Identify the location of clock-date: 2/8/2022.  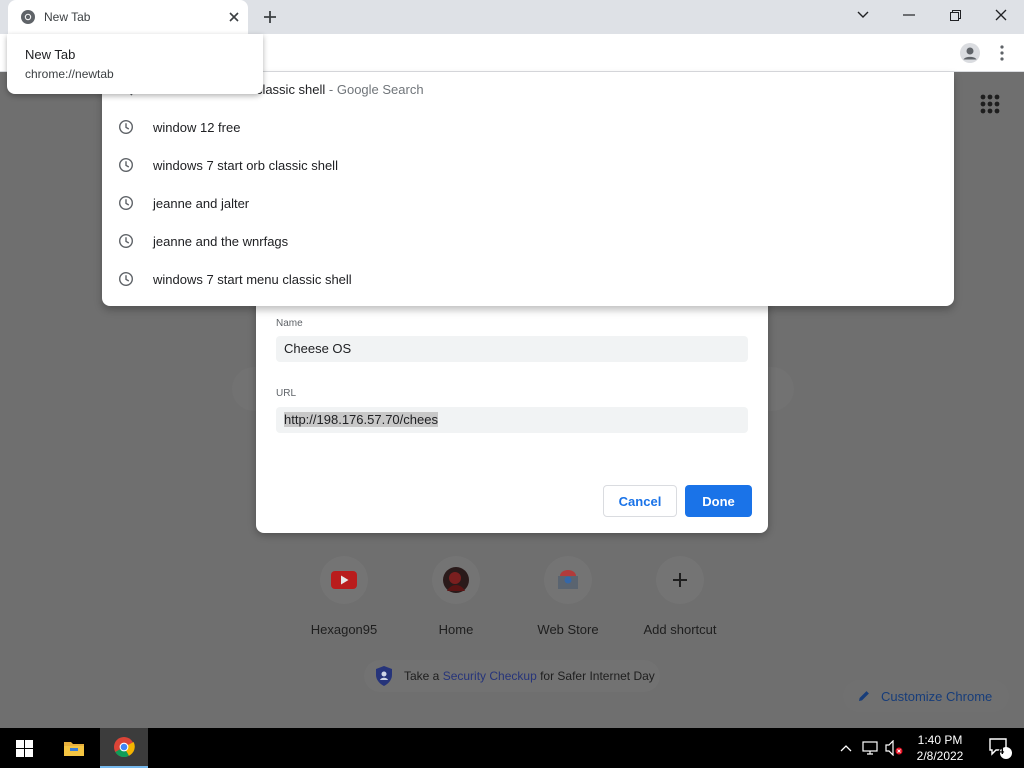
(940, 756).